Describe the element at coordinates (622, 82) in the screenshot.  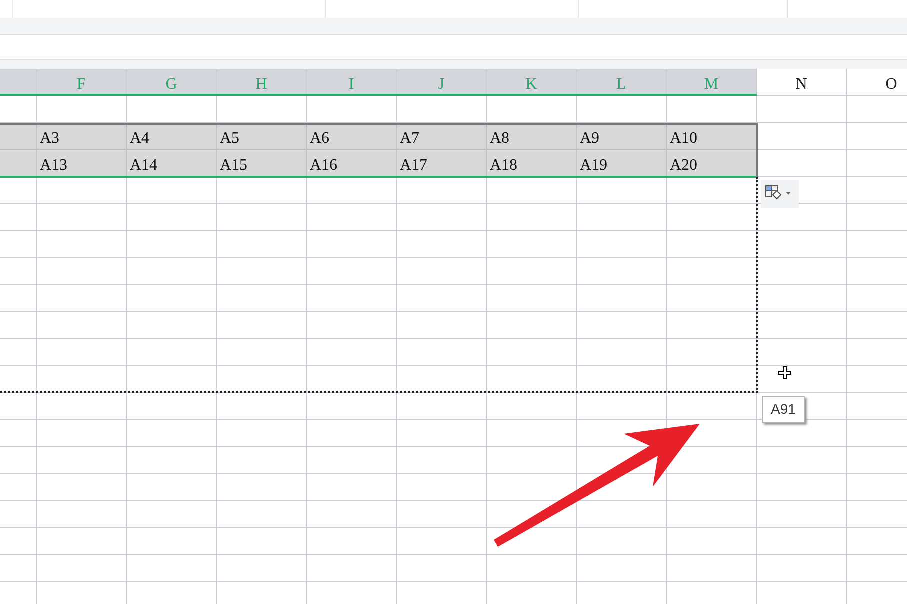
I see `column-header: L` at that location.